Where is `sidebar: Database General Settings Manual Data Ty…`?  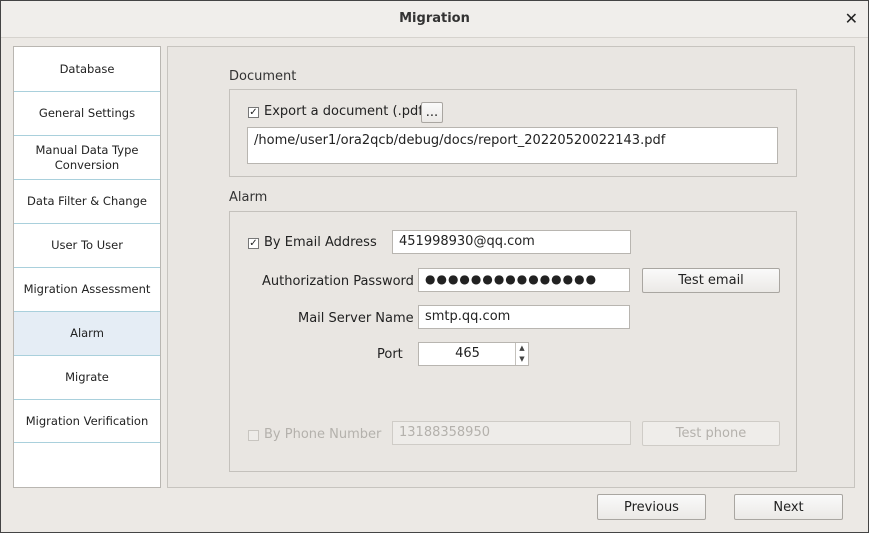
sidebar: Database General Settings Manual Data Ty… is located at coordinates (87, 267).